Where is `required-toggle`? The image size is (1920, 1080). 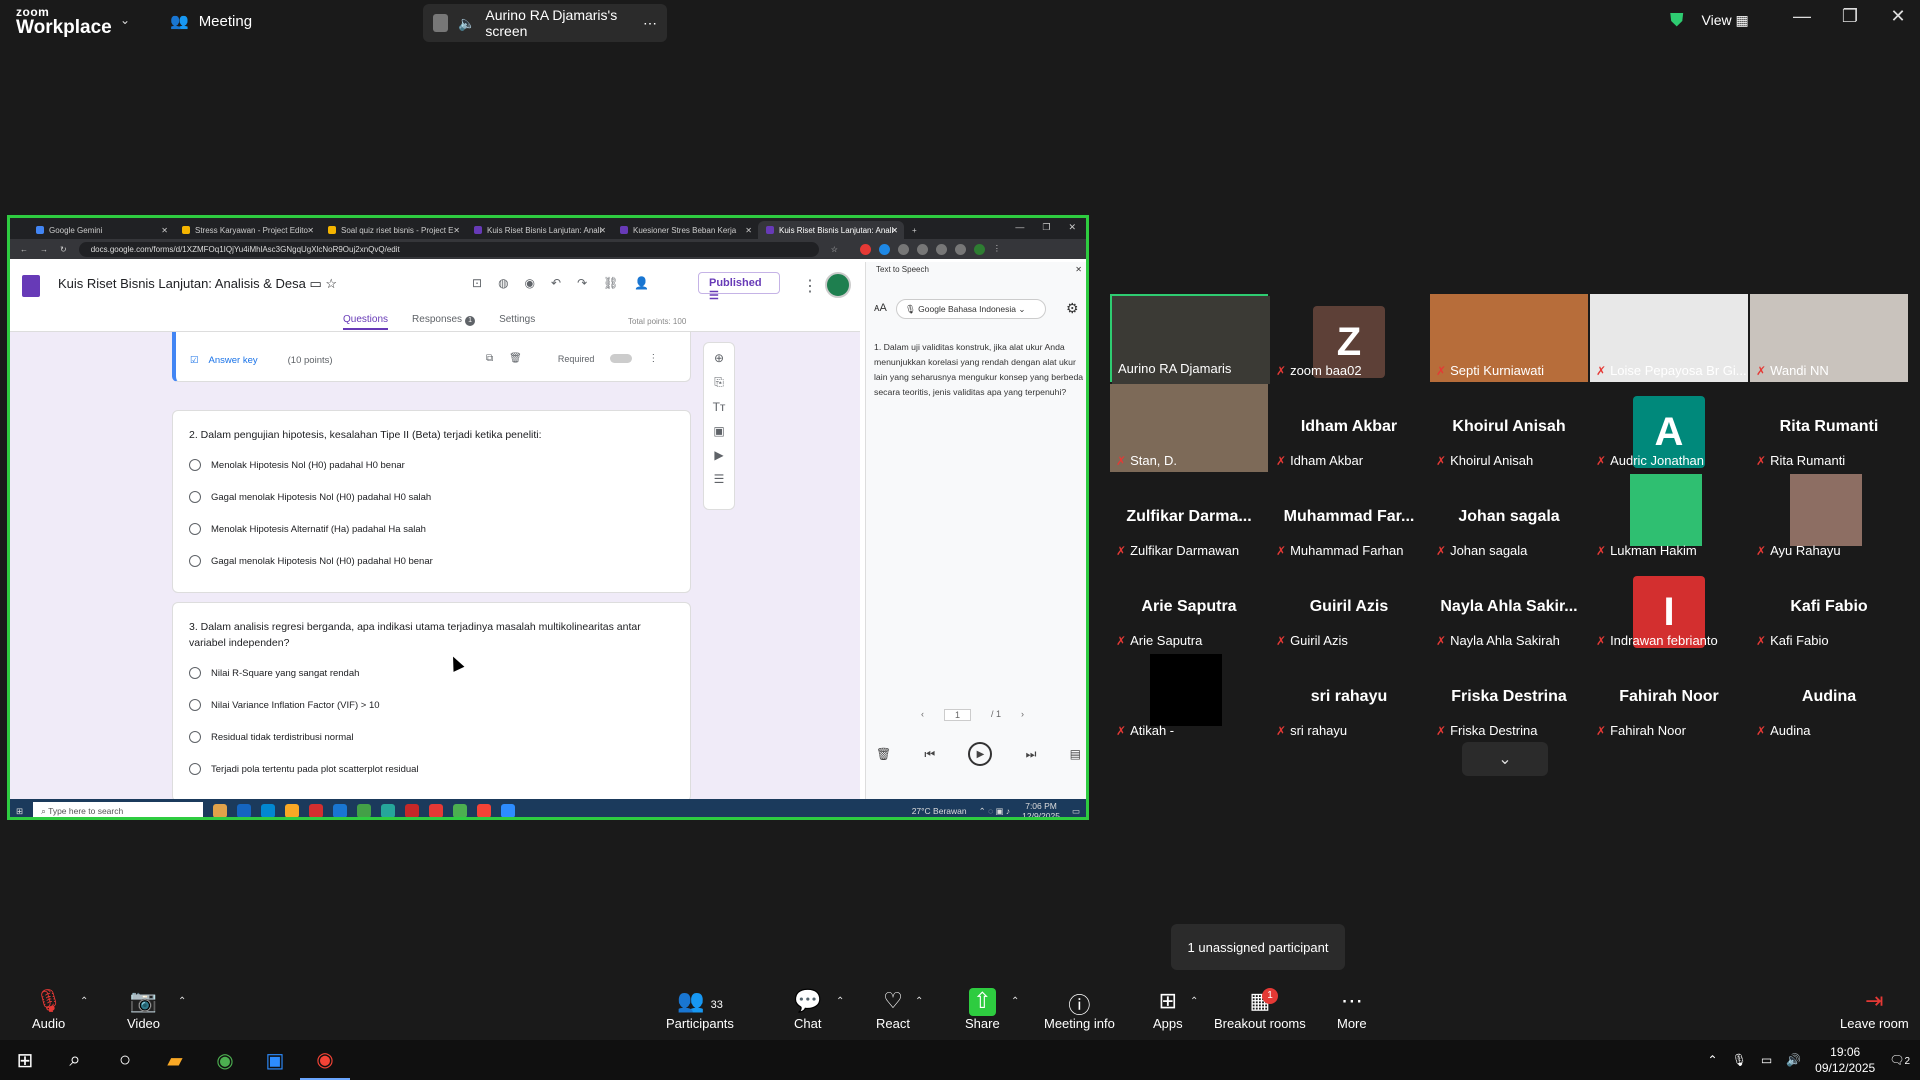 required-toggle is located at coordinates (621, 358).